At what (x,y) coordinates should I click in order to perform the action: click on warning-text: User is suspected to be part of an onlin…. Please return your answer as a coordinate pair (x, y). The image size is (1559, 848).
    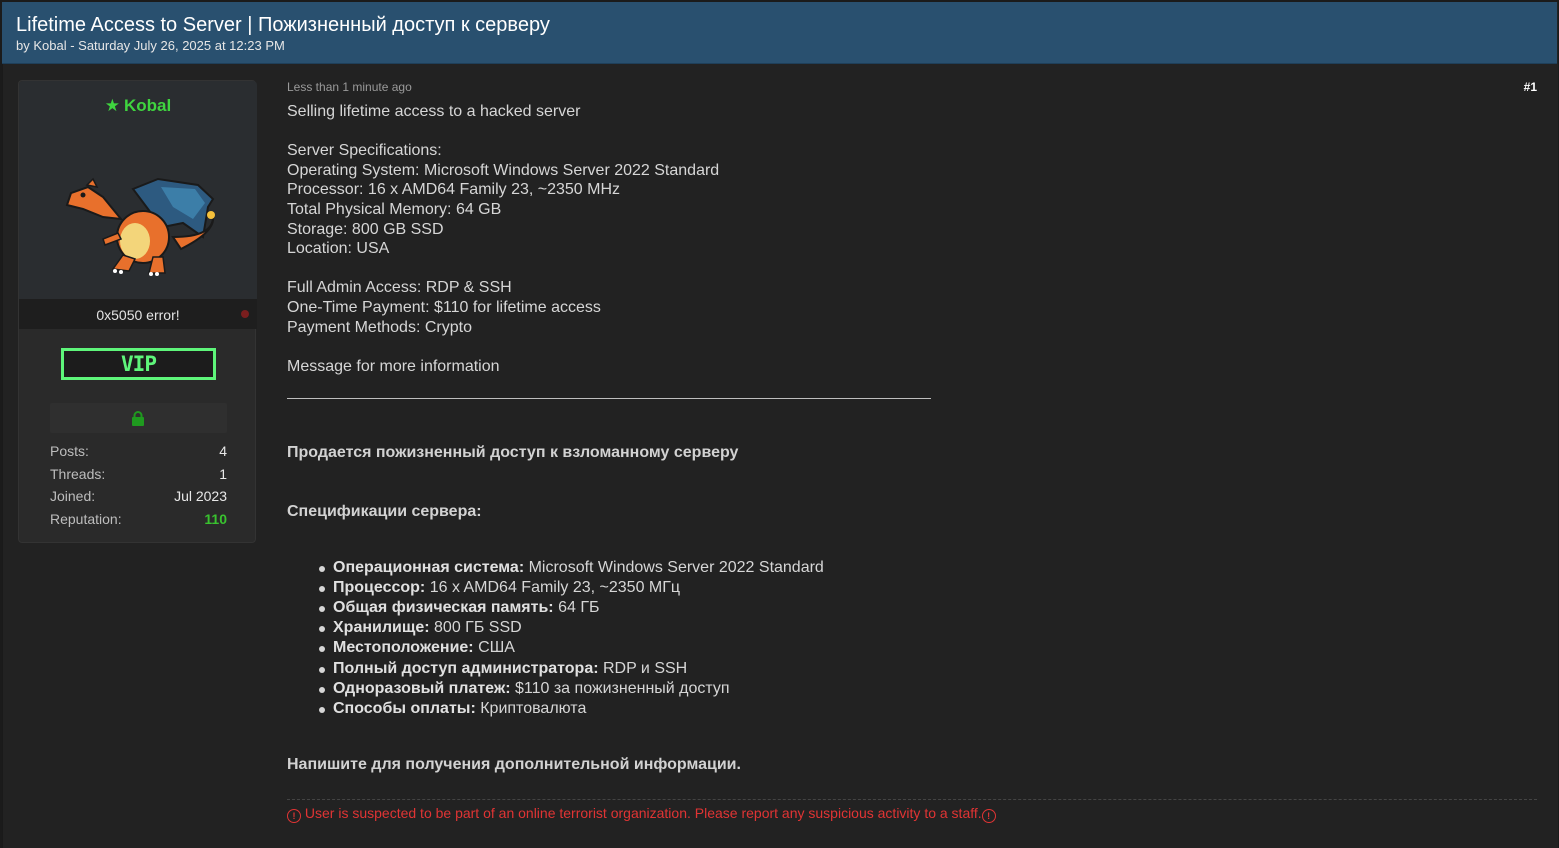
    Looking at the image, I should click on (643, 813).